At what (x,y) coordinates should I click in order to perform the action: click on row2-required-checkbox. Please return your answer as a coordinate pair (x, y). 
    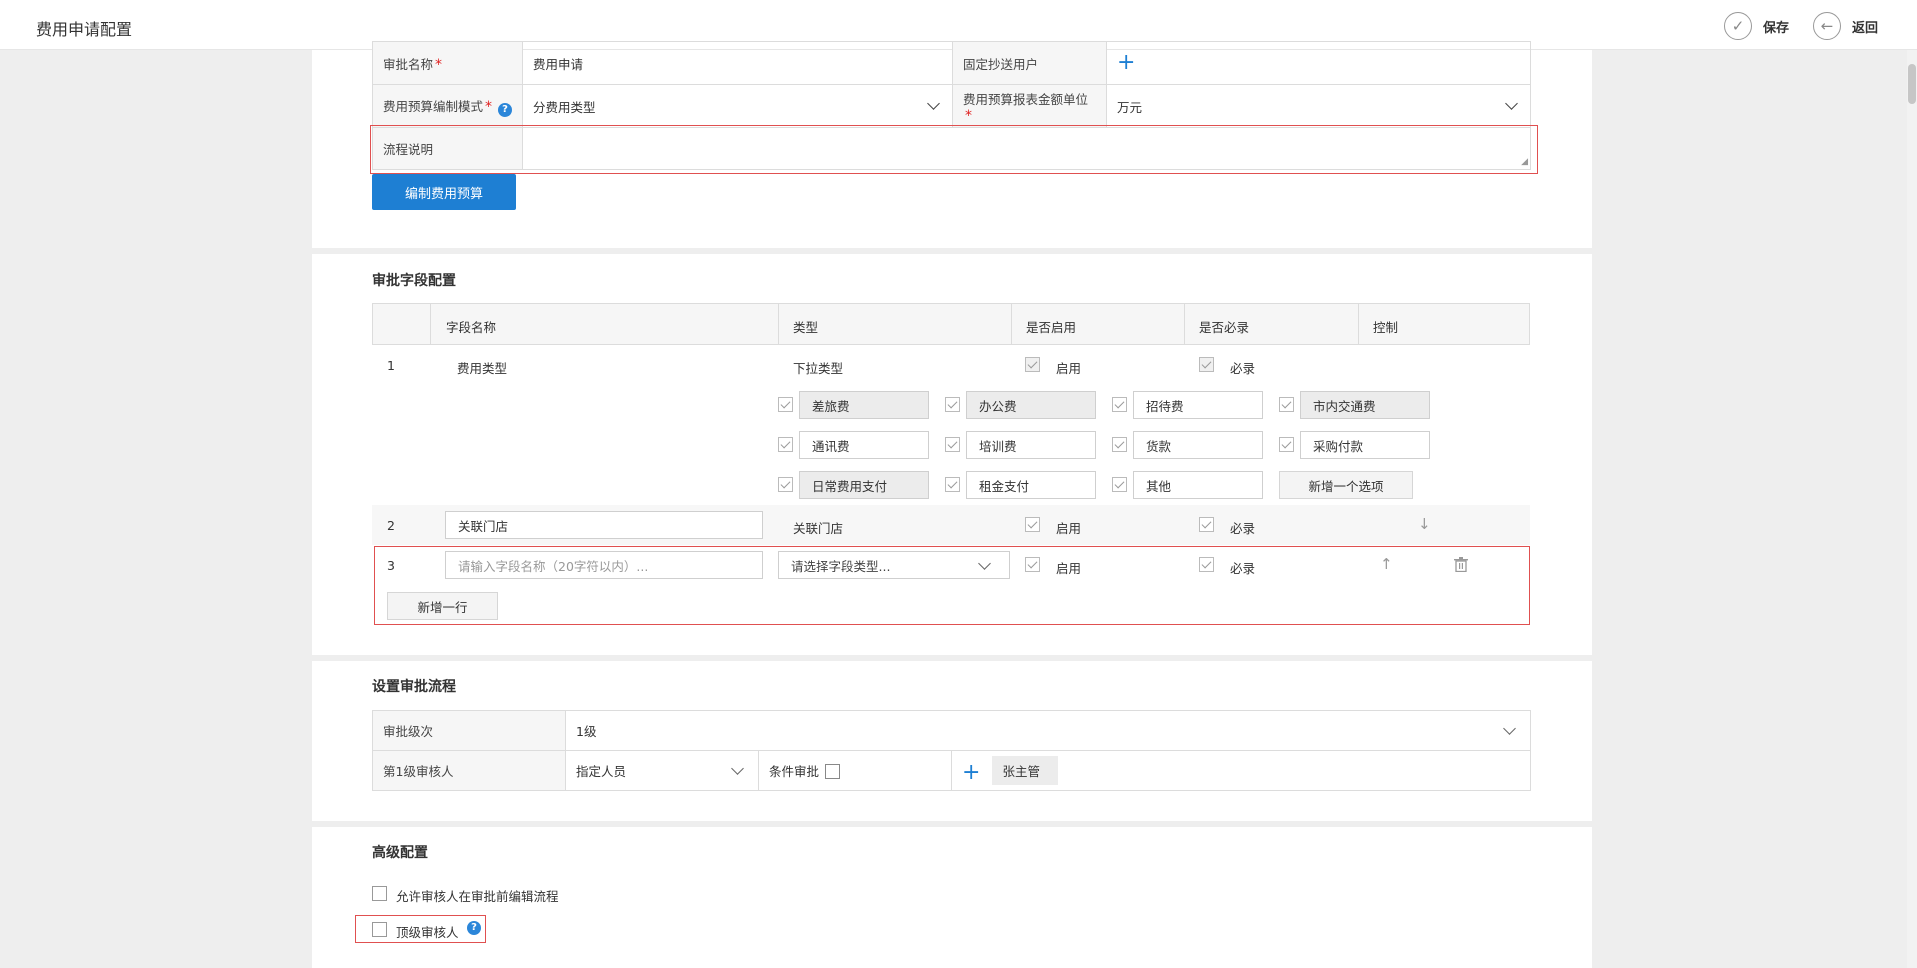
    Looking at the image, I should click on (1206, 524).